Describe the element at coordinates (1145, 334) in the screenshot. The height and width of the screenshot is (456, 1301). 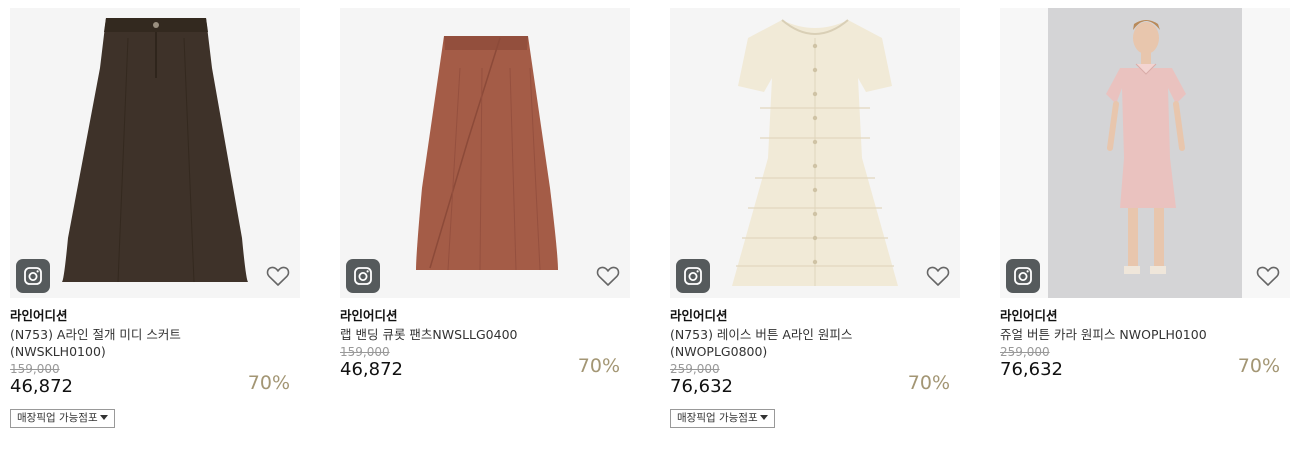
I see `product-name: 쥬얼 버튼 카라 원피스 NWOPLH0100` at that location.